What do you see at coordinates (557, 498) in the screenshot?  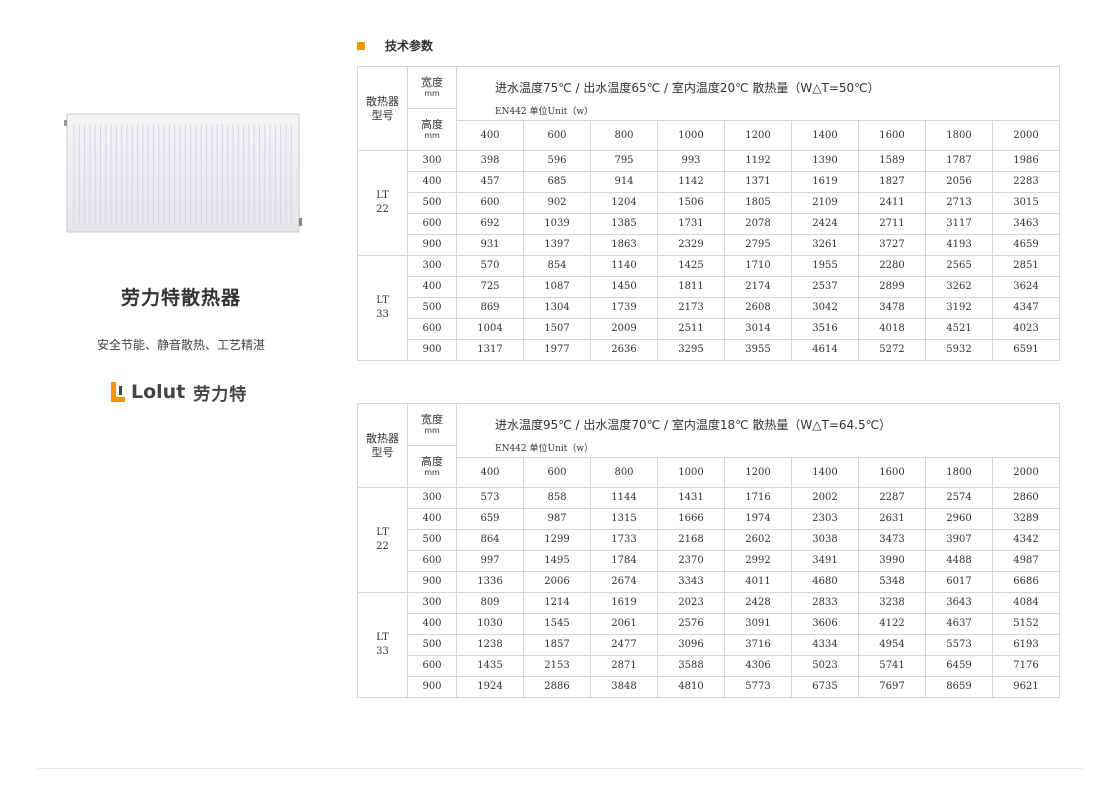 I see `heat-output-cell: 858` at bounding box center [557, 498].